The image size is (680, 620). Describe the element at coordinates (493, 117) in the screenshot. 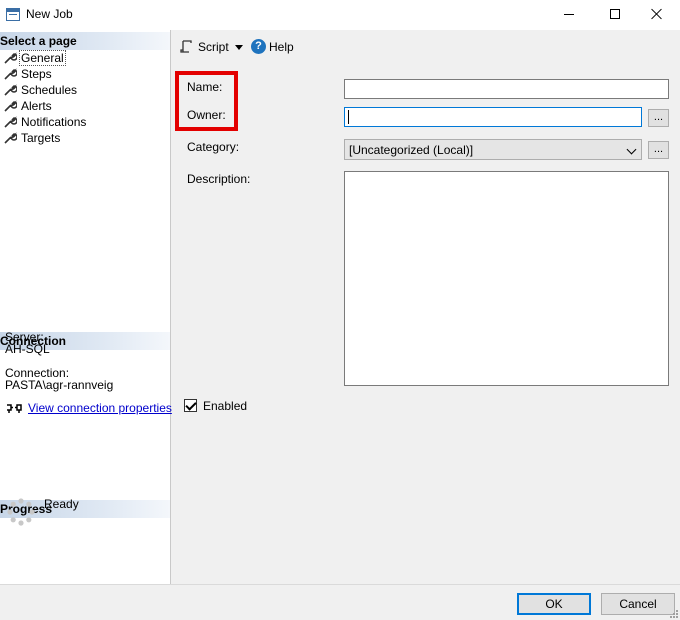

I see `owner-input` at that location.